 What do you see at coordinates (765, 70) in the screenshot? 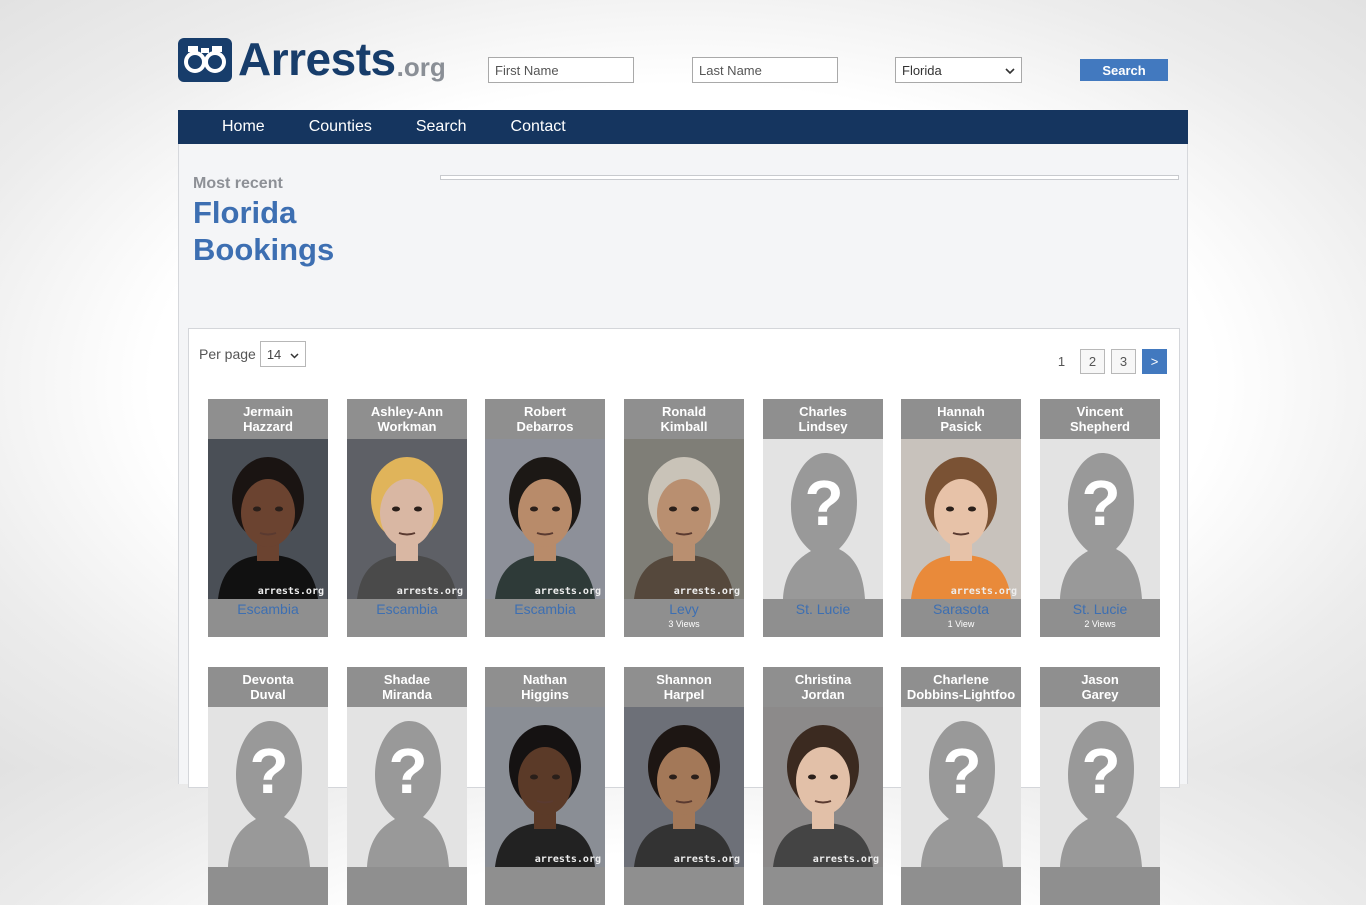
I see `last-name-input` at bounding box center [765, 70].